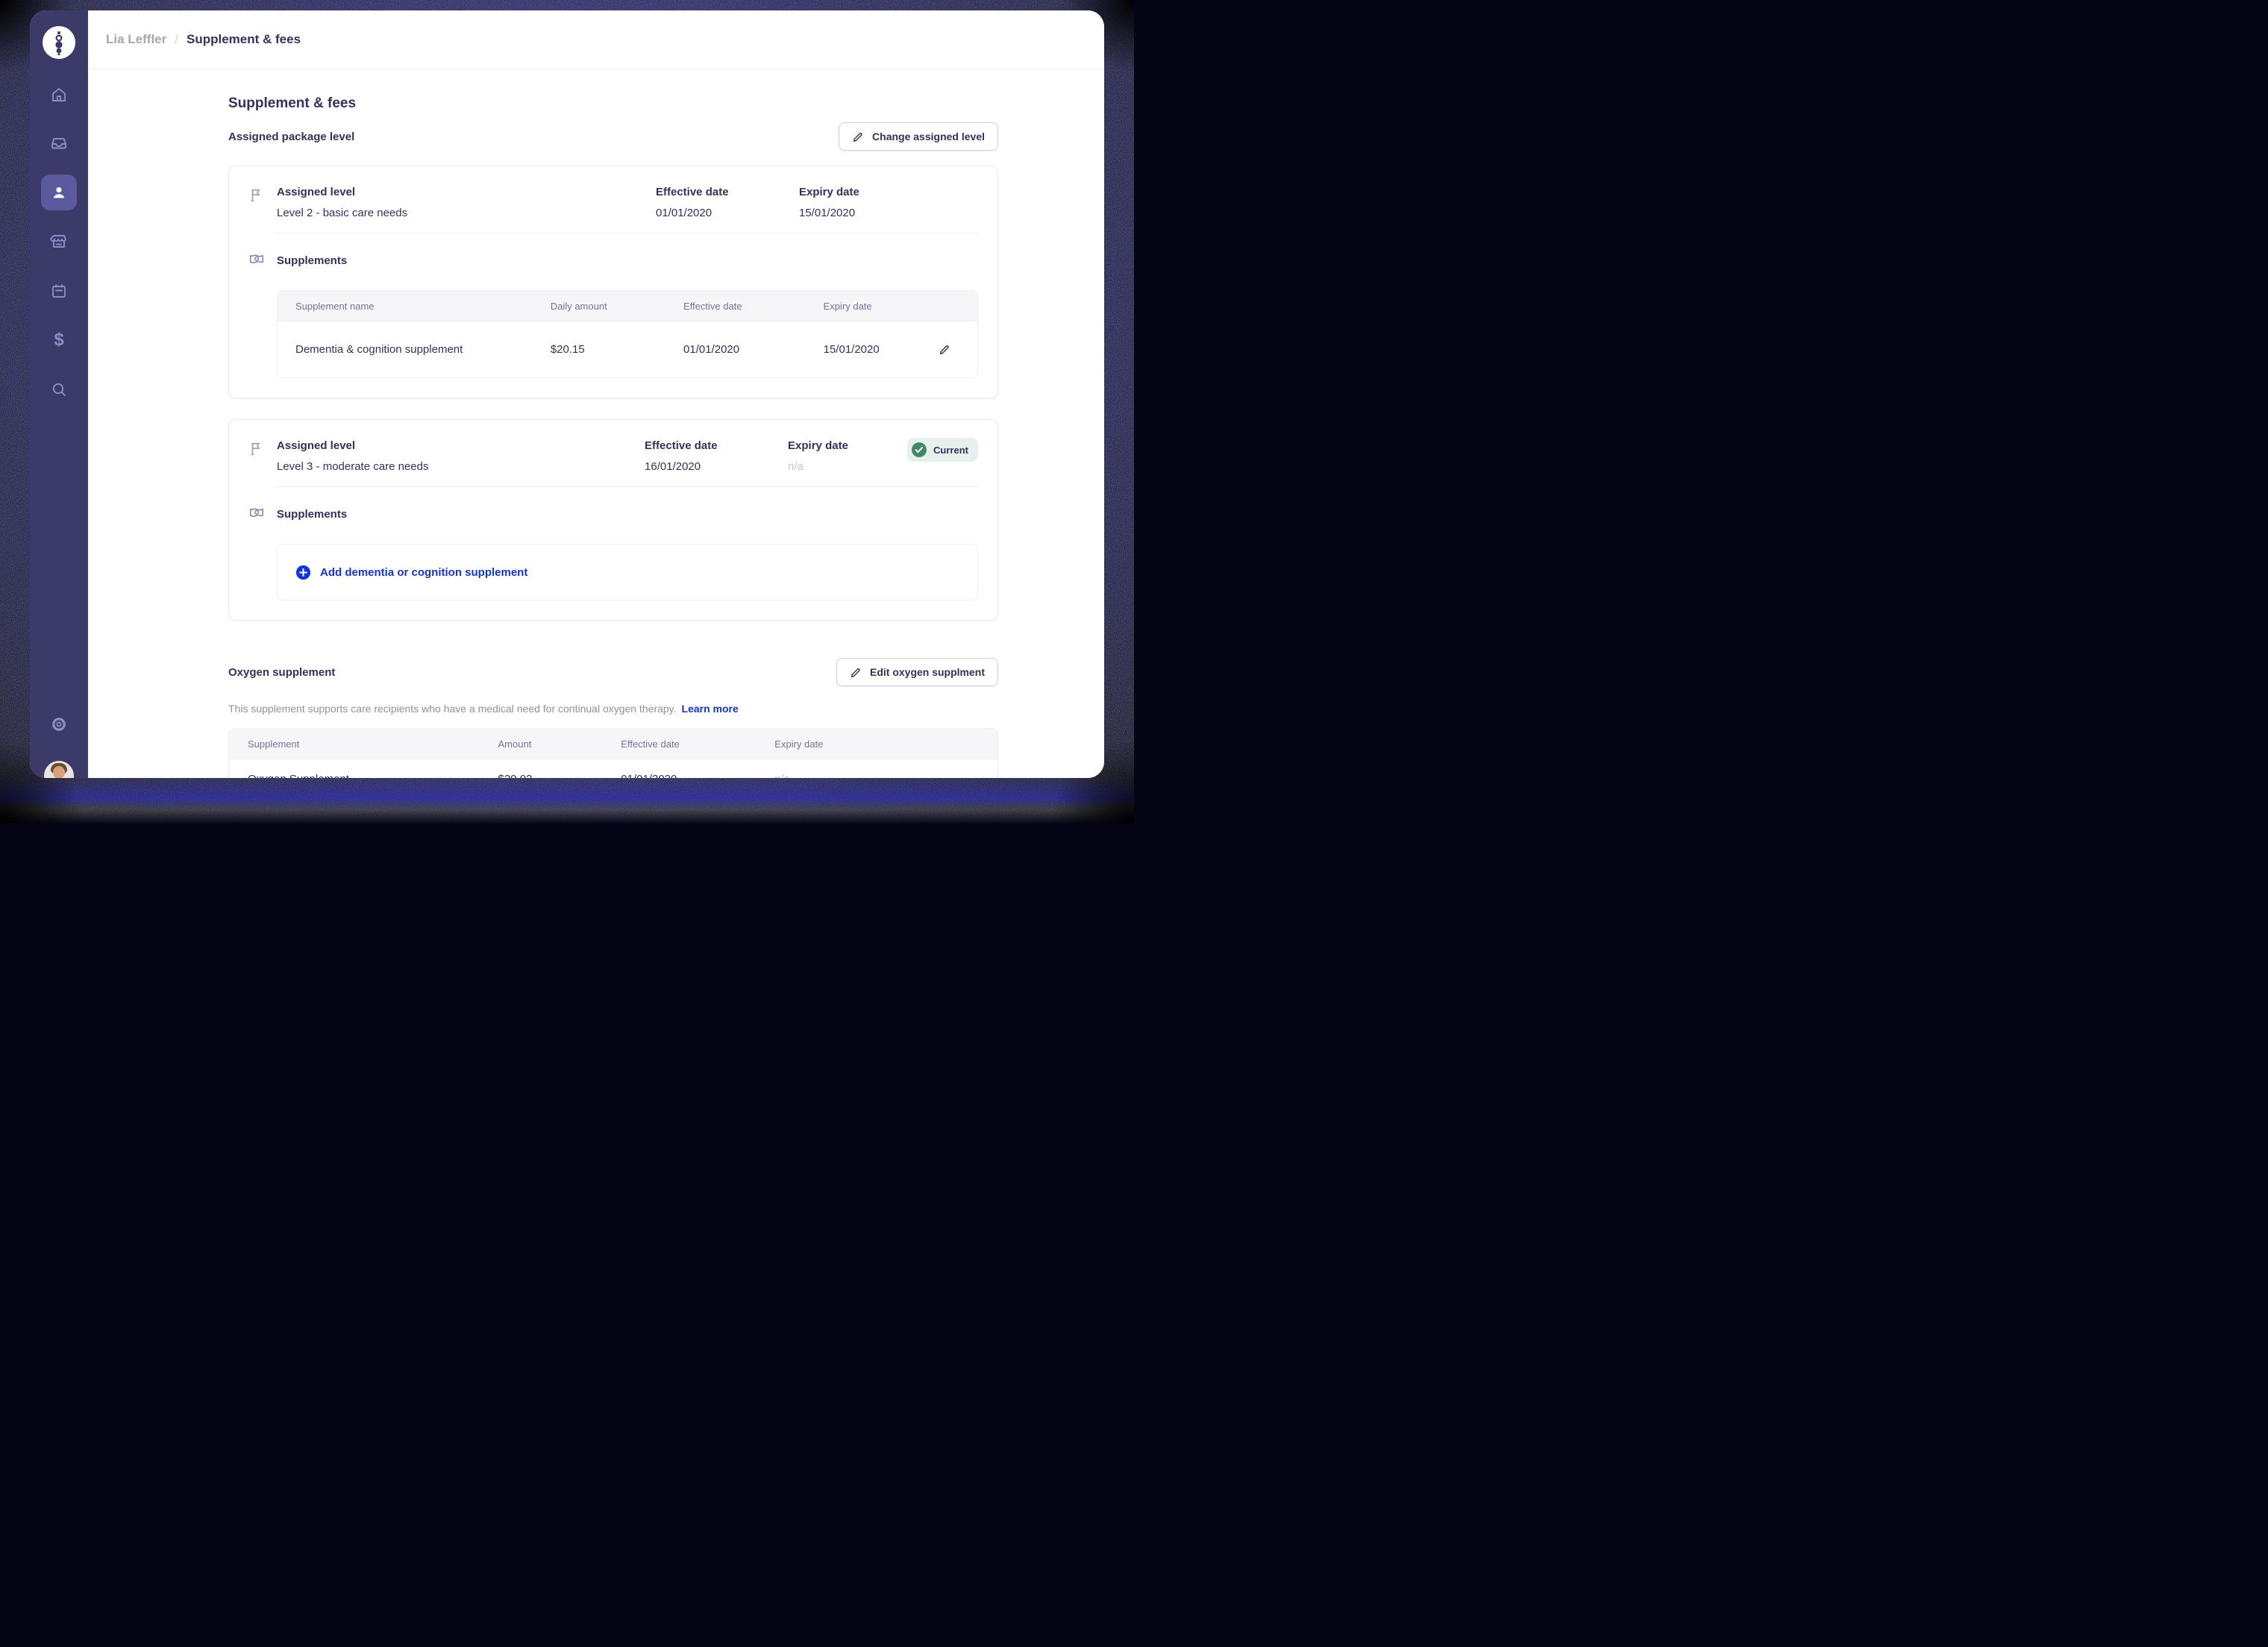 The width and height of the screenshot is (2268, 1647). I want to click on header-supplement-name: Supplement name, so click(335, 306).